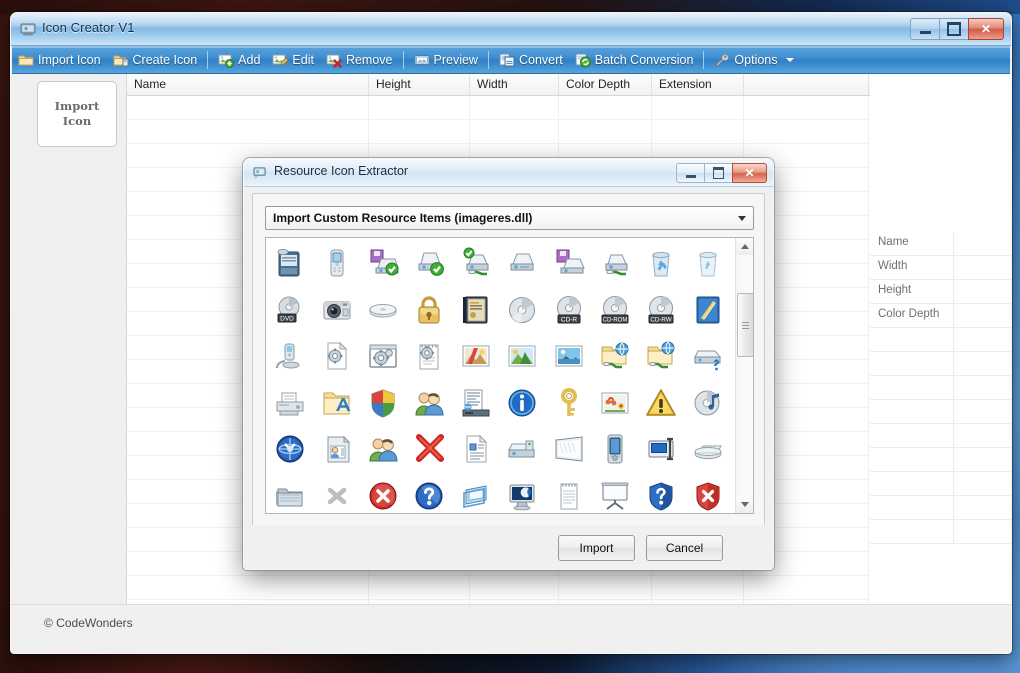  Describe the element at coordinates (615, 310) in the screenshot. I see `icon-grid-item: CD-ROM` at that location.